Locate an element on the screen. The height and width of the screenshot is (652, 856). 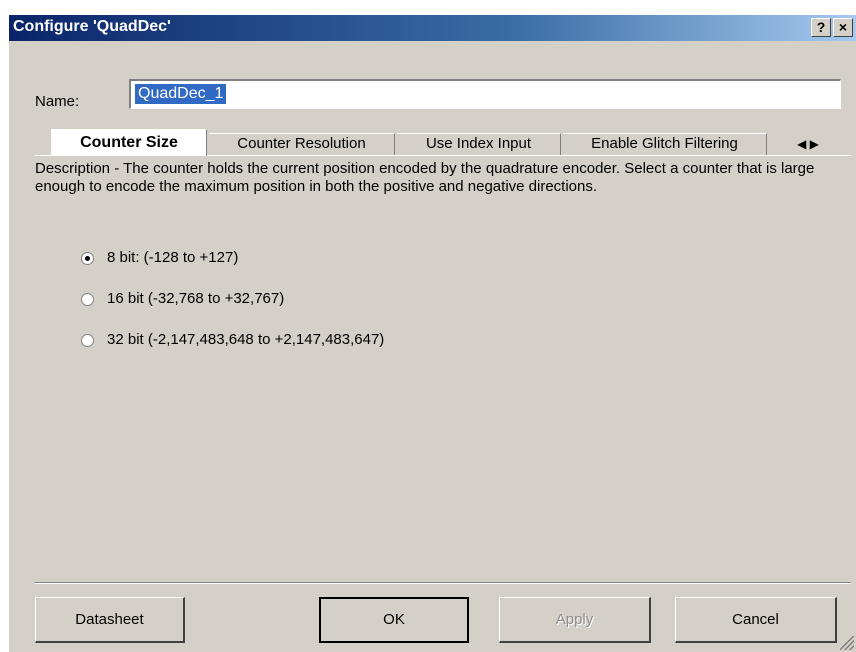
tab-counter-size: Counter Size is located at coordinates (129, 142).